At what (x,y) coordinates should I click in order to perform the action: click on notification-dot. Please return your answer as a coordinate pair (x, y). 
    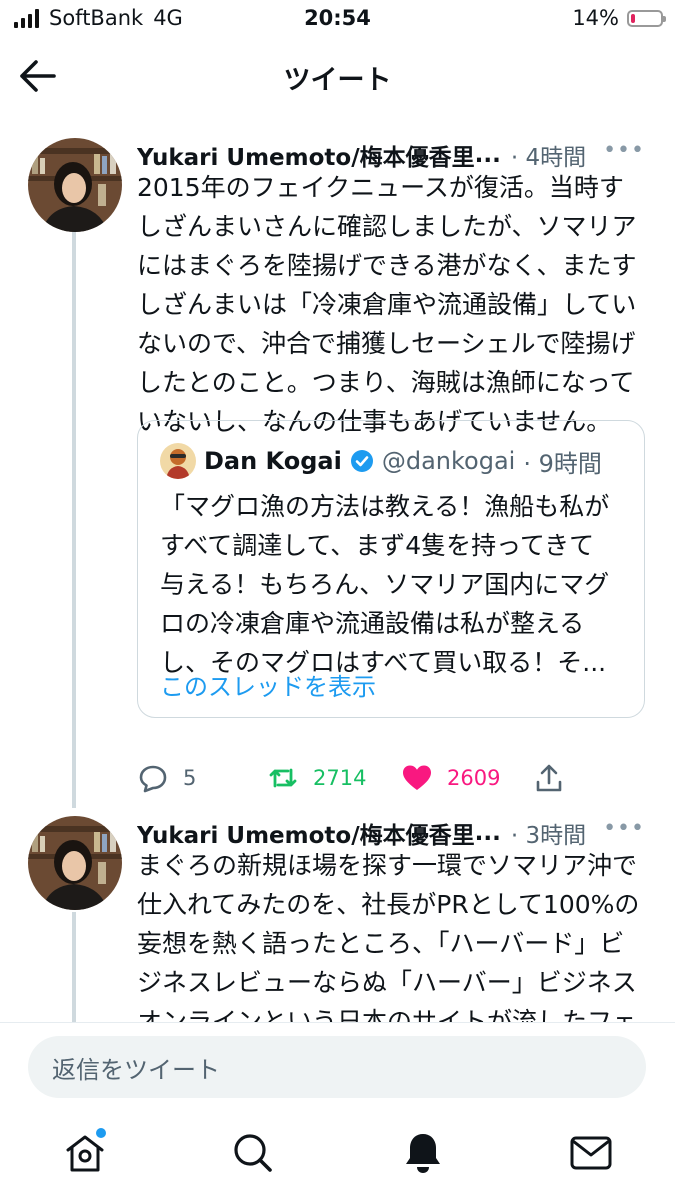
    Looking at the image, I should click on (101, 1133).